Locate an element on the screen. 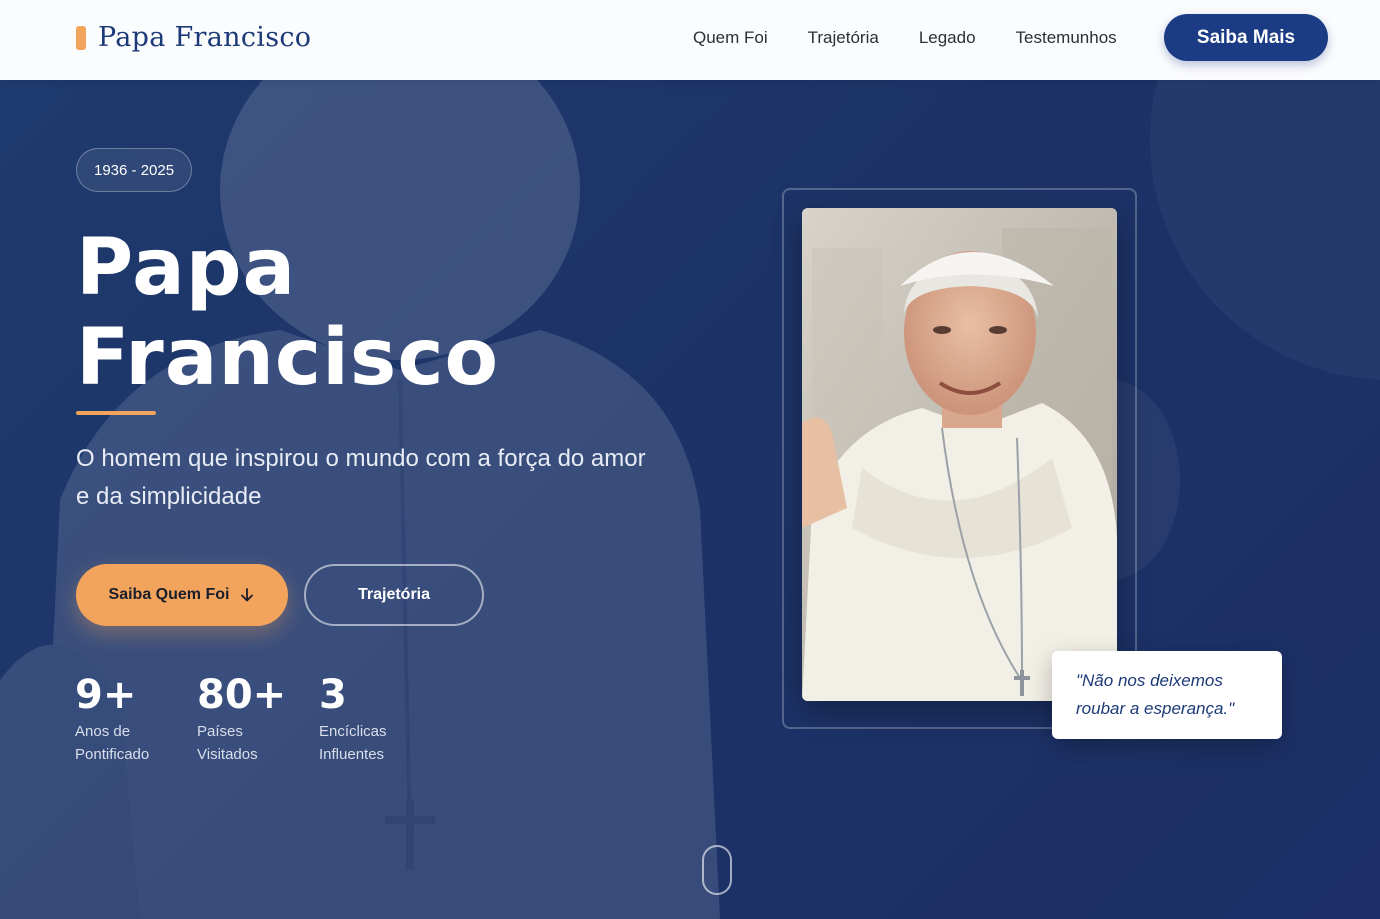 The image size is (1380, 919). quote-card: "Não nos deixemos roubar a esperança." is located at coordinates (1167, 695).